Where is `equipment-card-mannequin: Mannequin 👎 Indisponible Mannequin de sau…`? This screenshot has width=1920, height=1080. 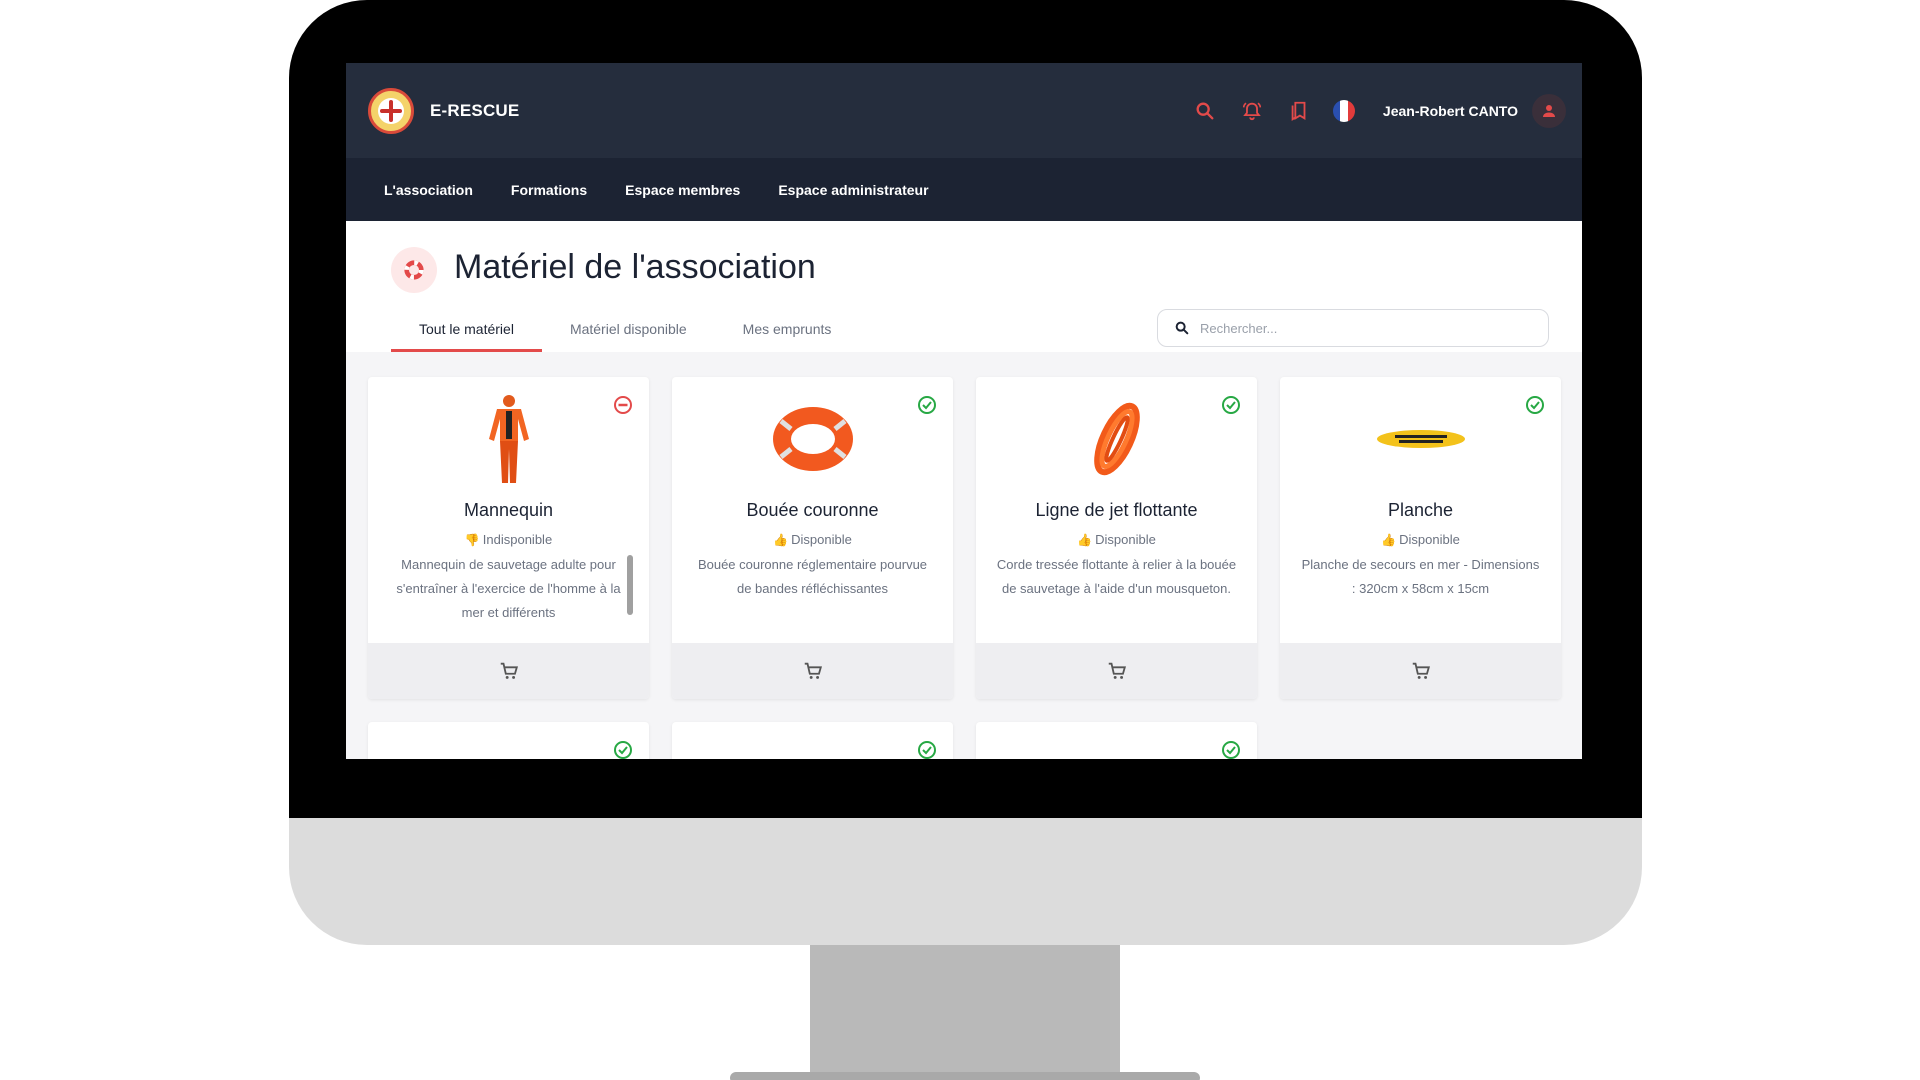 equipment-card-mannequin: Mannequin 👎 Indisponible Mannequin de sau… is located at coordinates (508, 538).